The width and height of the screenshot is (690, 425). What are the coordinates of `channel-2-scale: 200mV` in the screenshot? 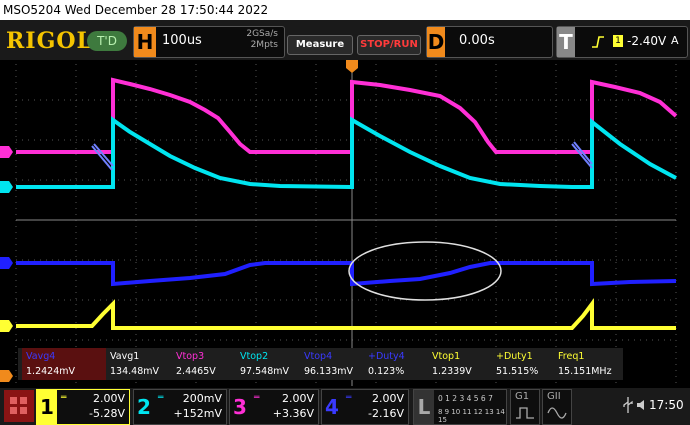 It's located at (202, 398).